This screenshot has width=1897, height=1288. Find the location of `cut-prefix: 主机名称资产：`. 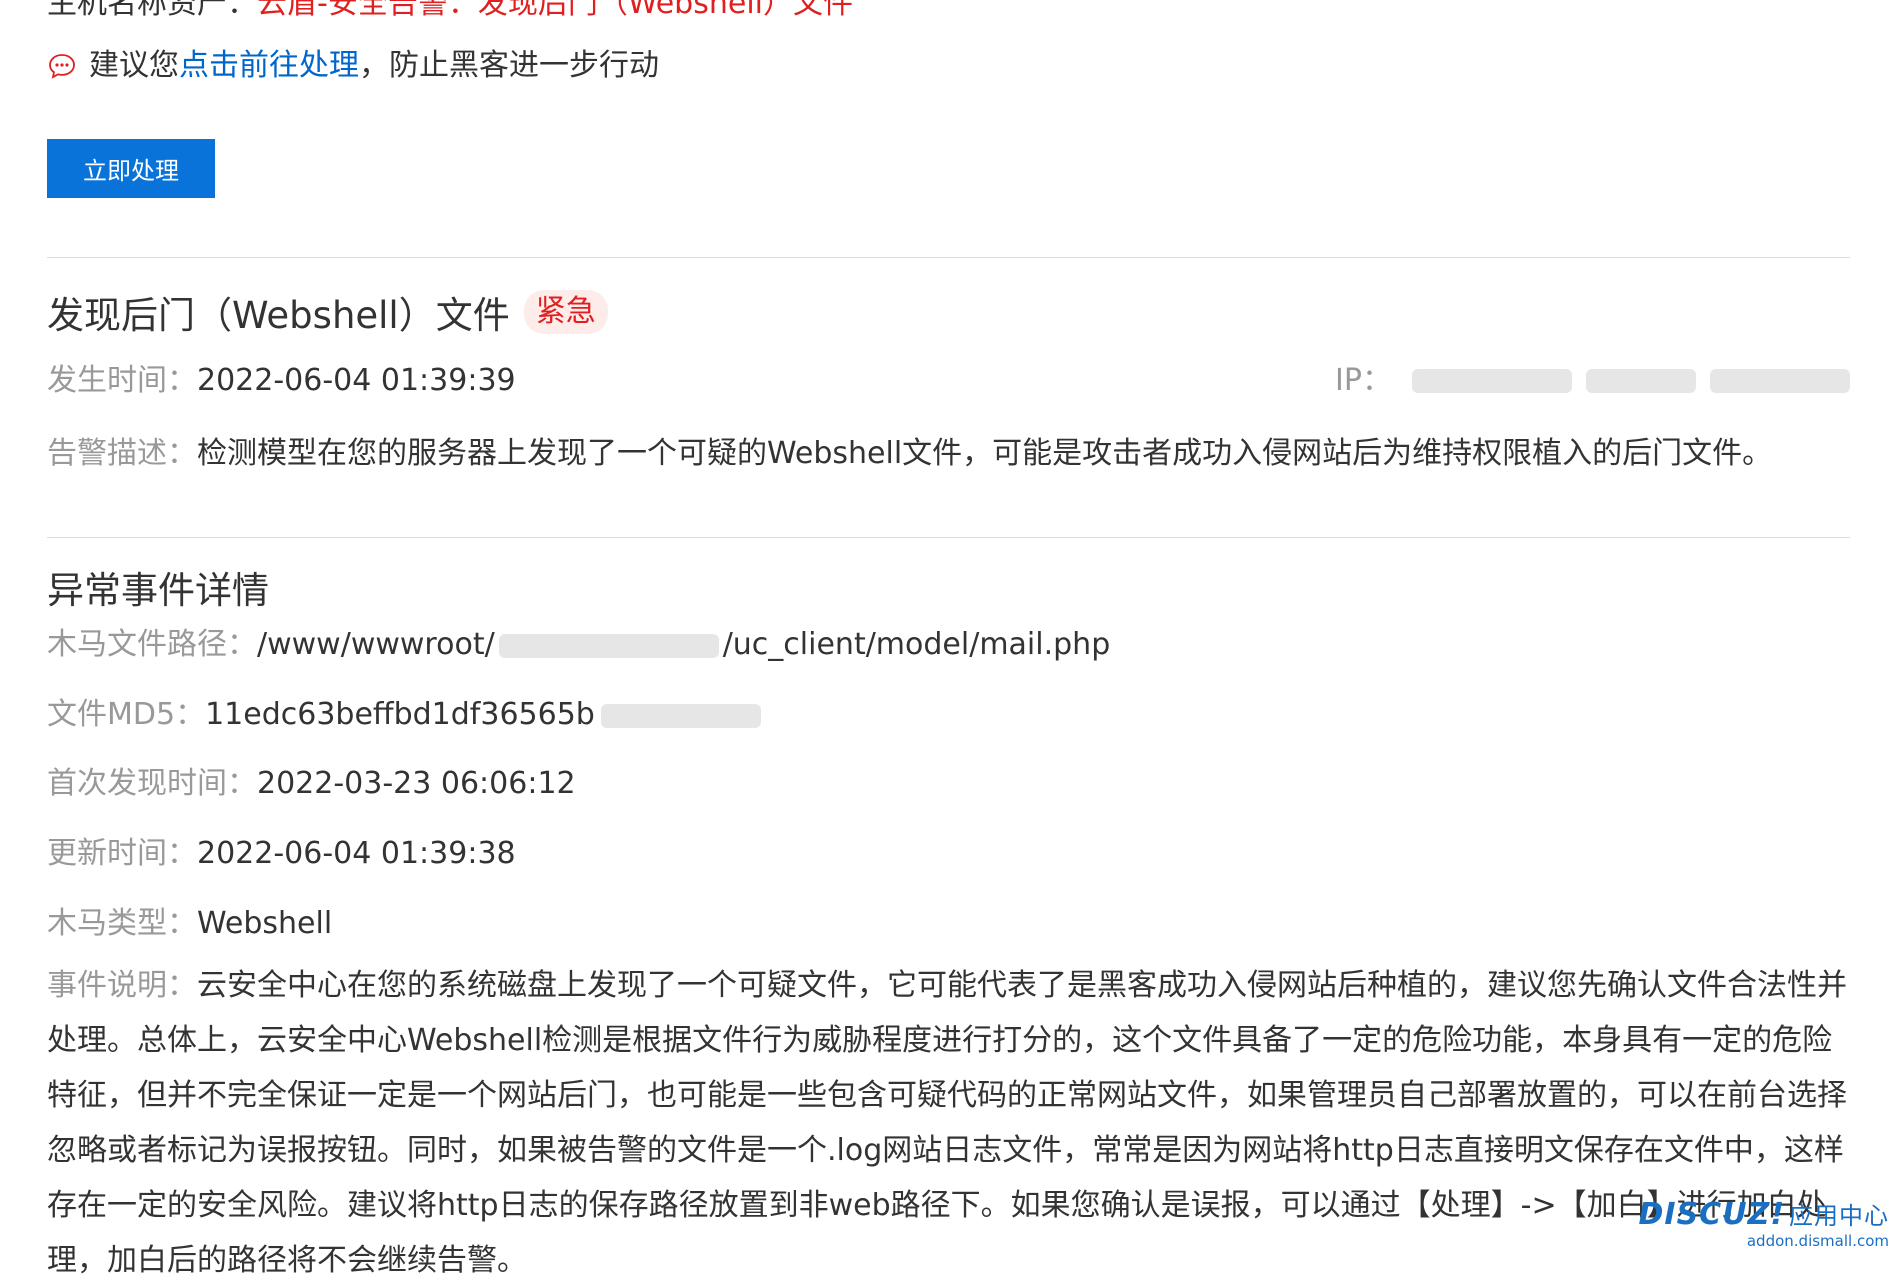

cut-prefix: 主机名称资产： is located at coordinates (152, 10).